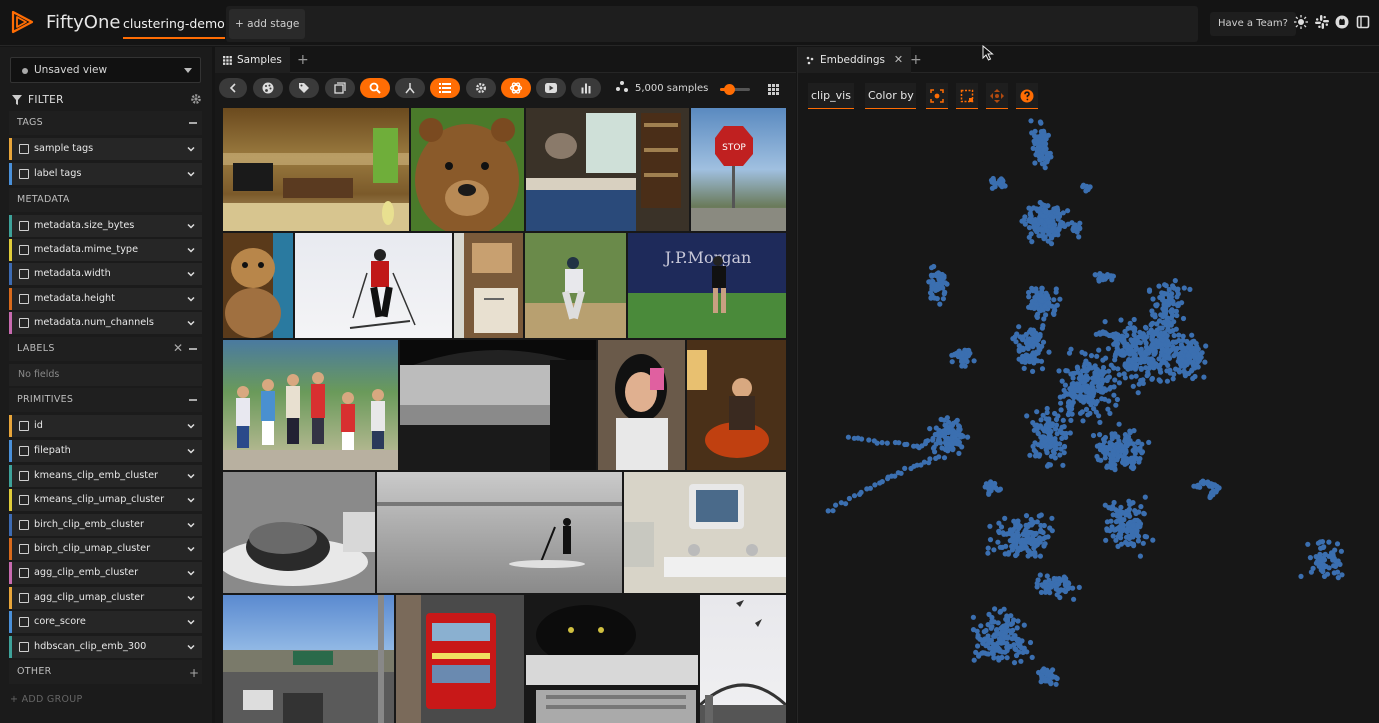 The image size is (1379, 723). Describe the element at coordinates (1363, 22) in the screenshot. I see `book-icon` at that location.